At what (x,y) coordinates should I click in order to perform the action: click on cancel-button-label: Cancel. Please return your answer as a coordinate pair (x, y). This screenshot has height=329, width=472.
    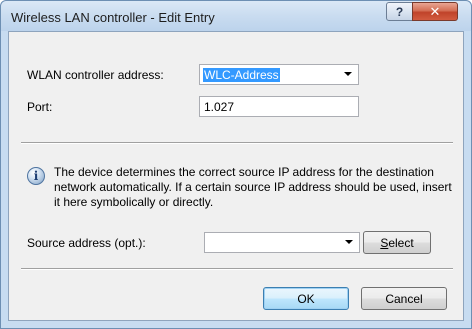
    Looking at the image, I should click on (404, 298).